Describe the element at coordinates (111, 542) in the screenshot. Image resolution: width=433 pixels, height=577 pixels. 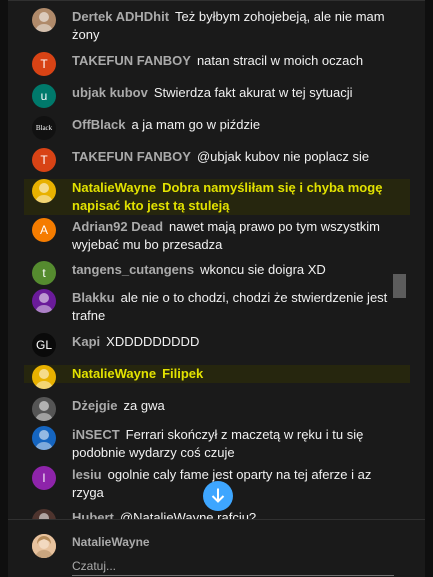
I see `composer-author: NatalieWayne` at that location.